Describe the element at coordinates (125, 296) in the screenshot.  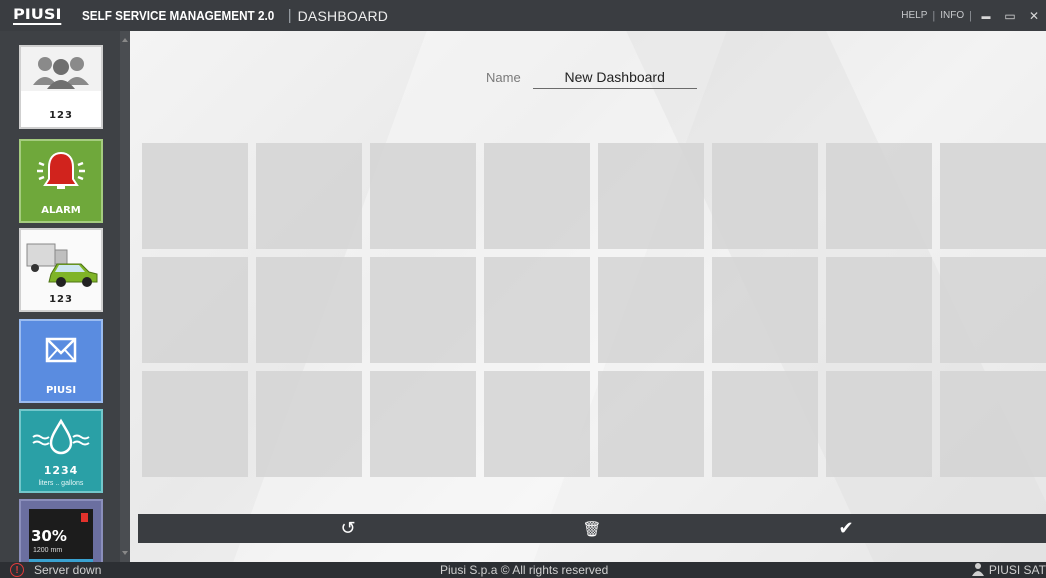
I see `sidebar-scrollbar` at that location.